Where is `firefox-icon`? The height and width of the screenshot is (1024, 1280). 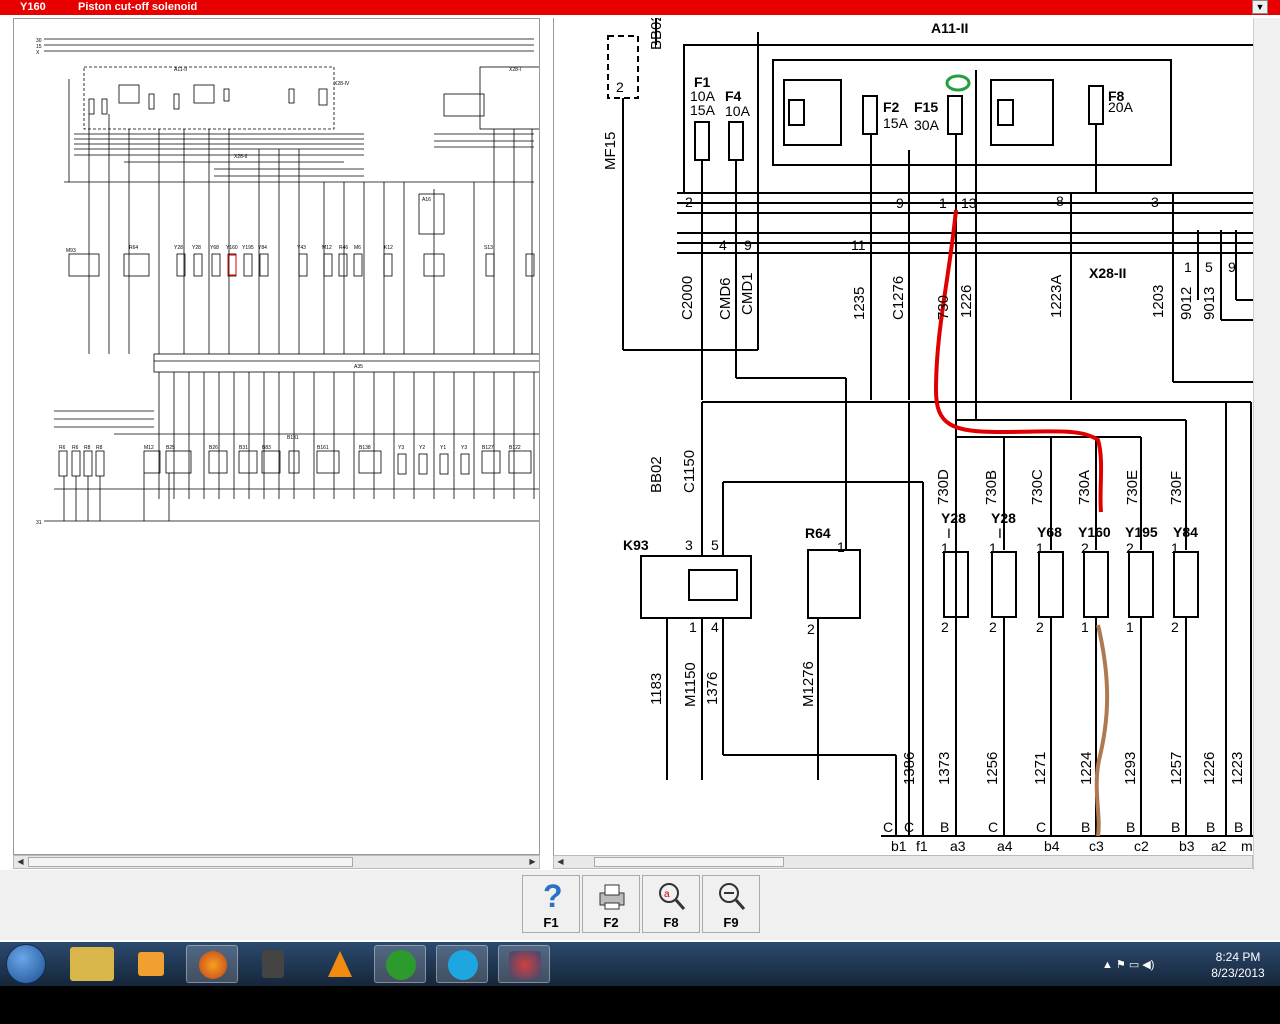
firefox-icon is located at coordinates (212, 964).